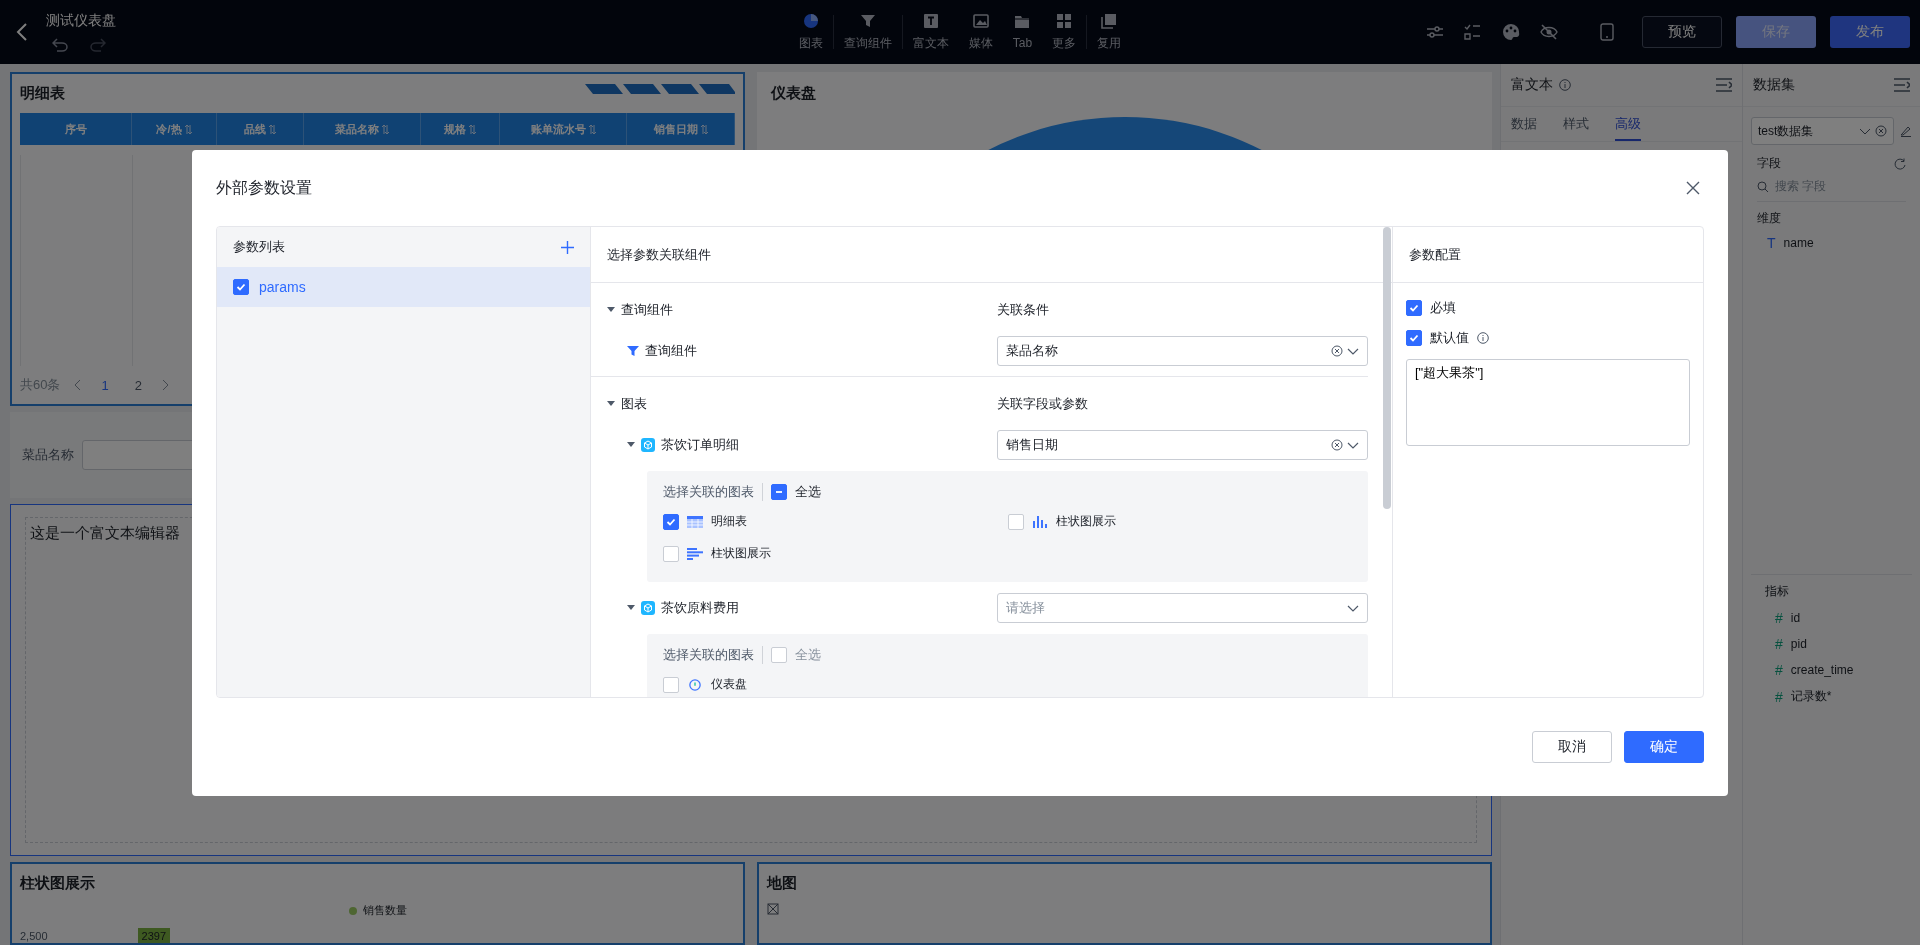  I want to click on default-value-field: ["超大果茶"], so click(1548, 402).